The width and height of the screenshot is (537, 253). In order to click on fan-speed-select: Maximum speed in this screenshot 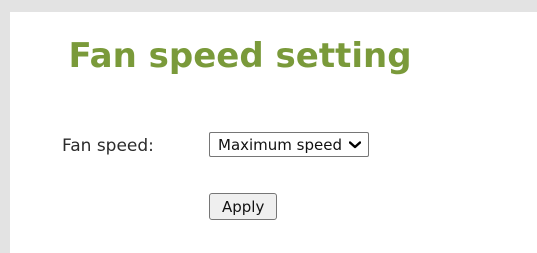, I will do `click(289, 144)`.